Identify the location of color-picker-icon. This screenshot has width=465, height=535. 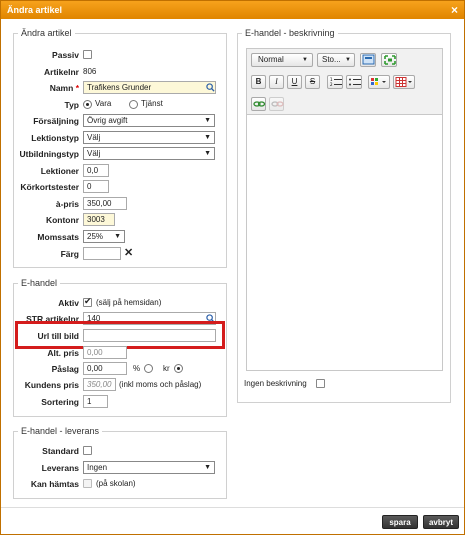
(379, 82).